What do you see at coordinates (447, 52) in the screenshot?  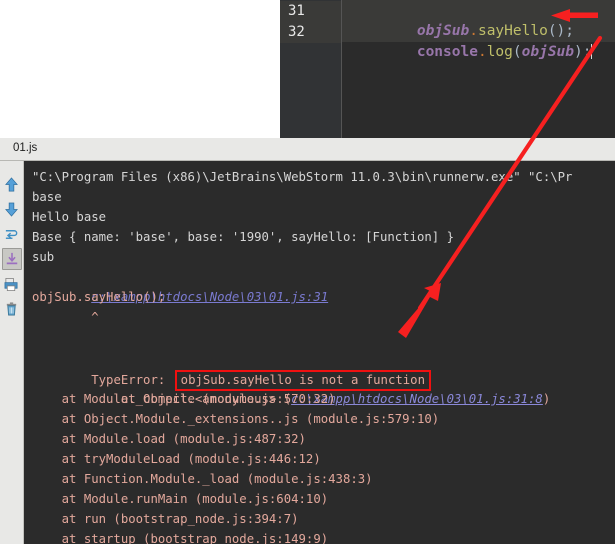 I see `token-object-console: console` at bounding box center [447, 52].